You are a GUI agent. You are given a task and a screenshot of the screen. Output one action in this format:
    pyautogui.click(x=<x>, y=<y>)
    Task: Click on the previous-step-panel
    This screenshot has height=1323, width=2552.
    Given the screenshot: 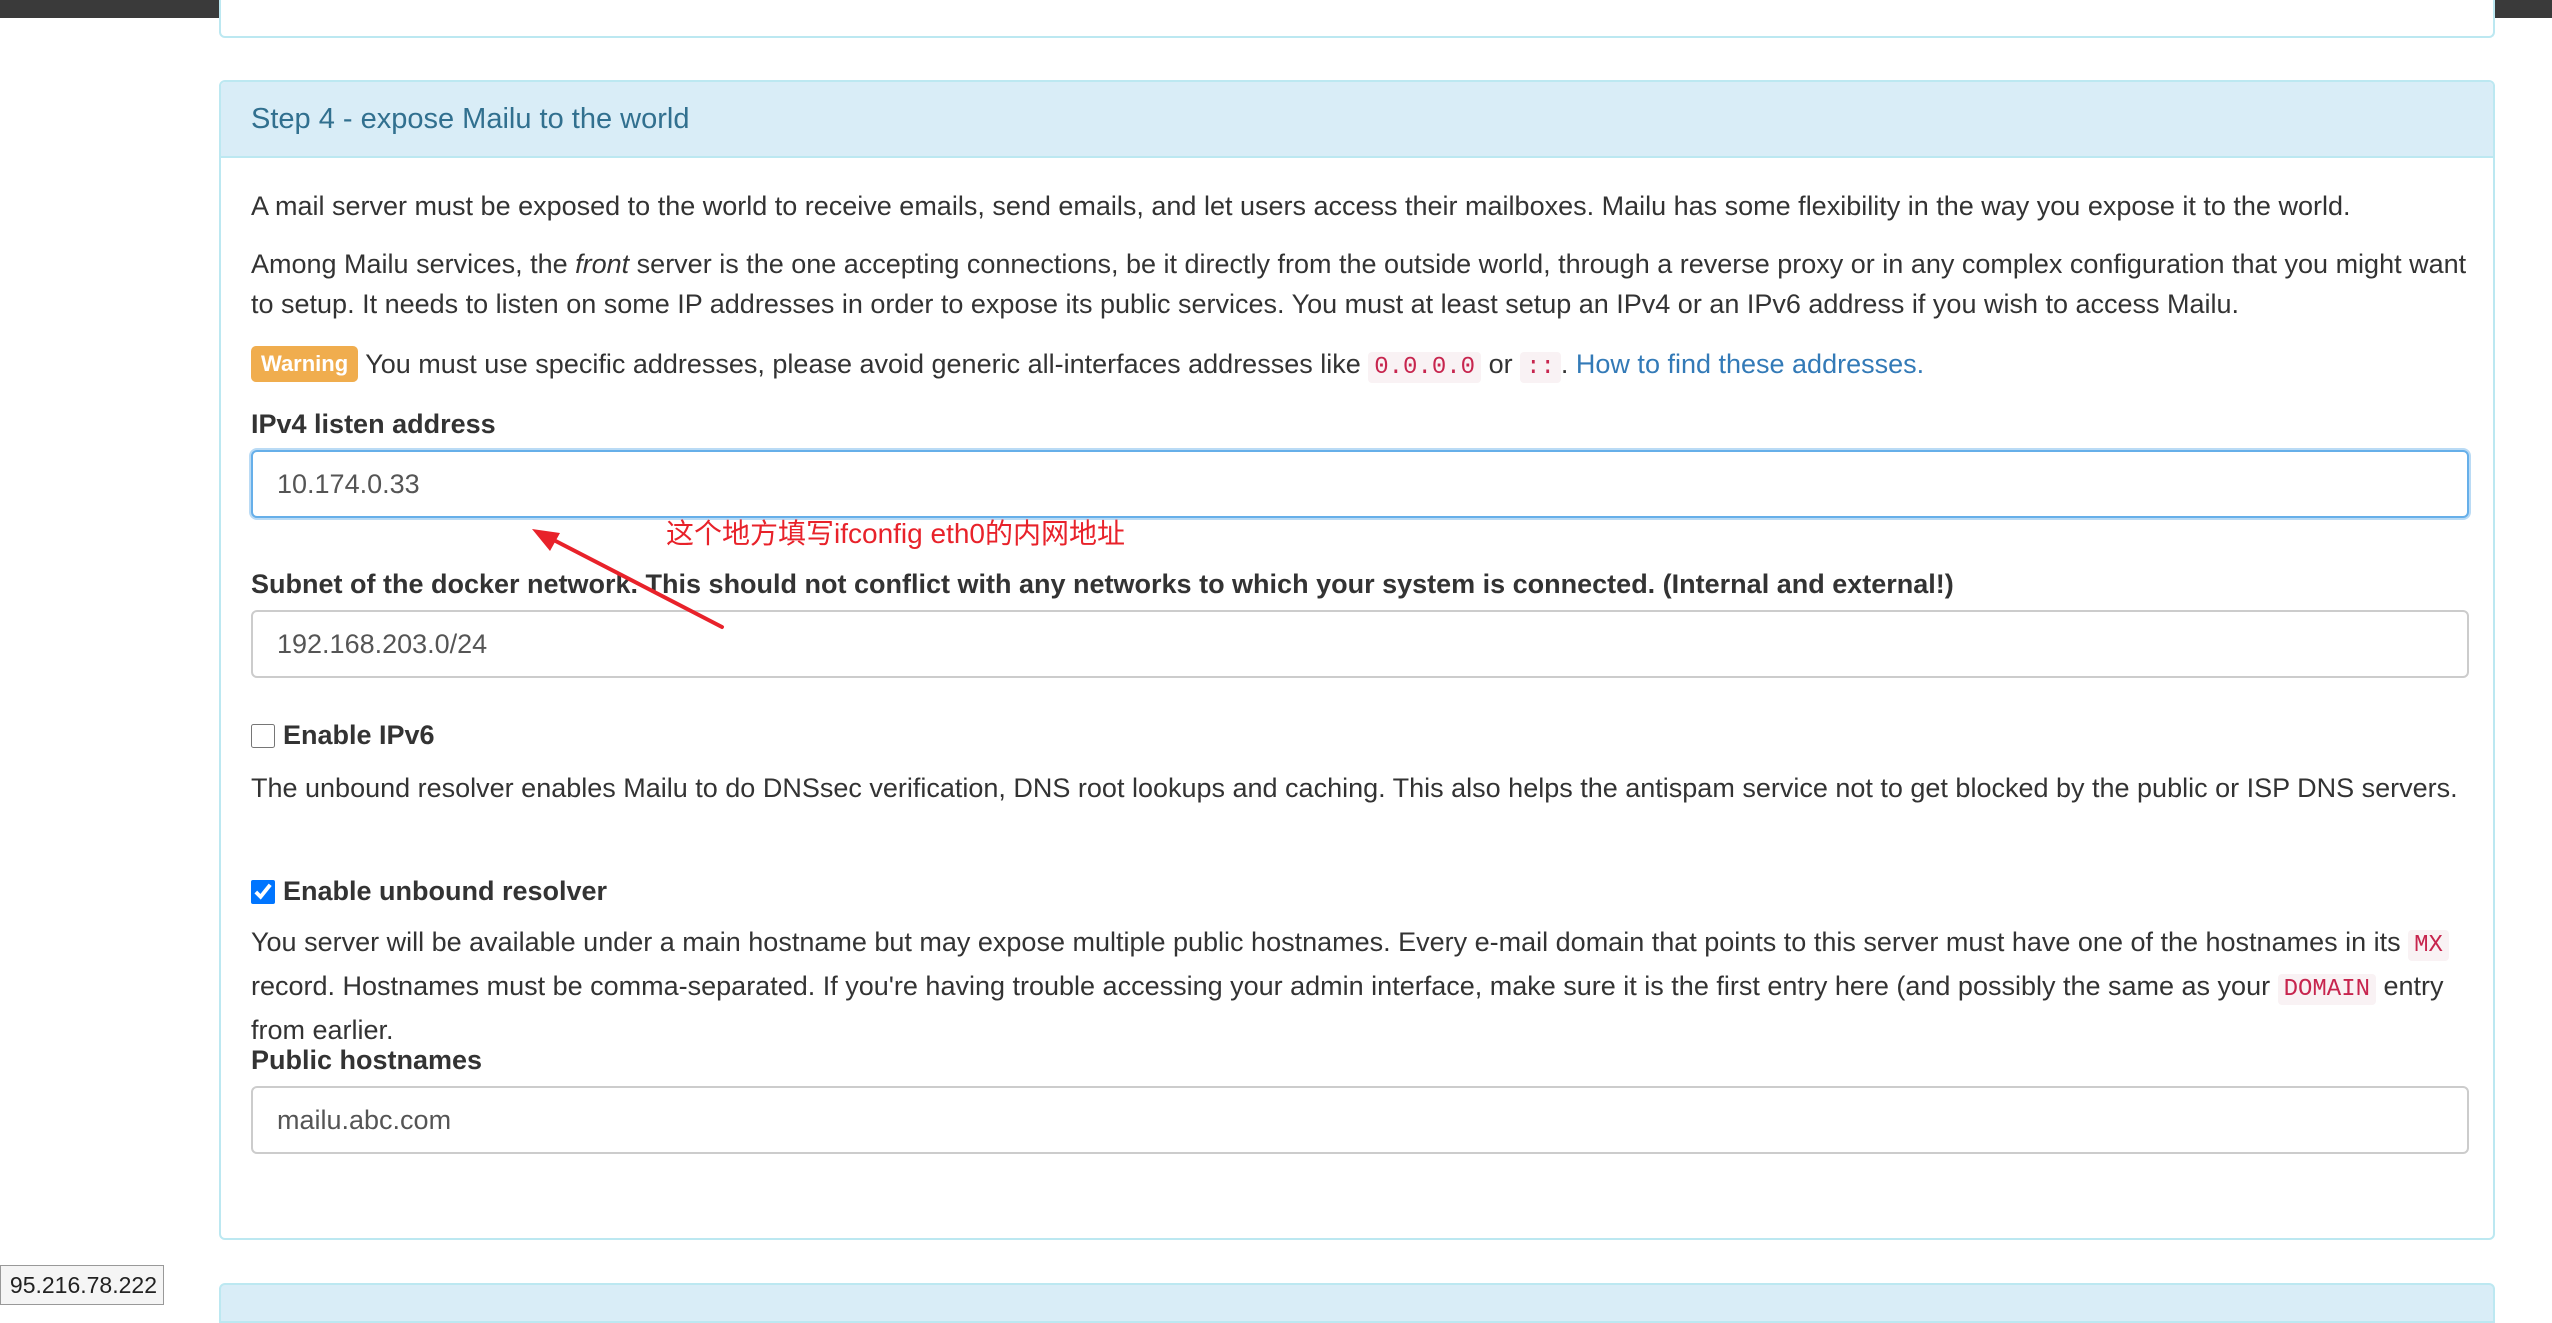 What is the action you would take?
    pyautogui.click(x=1357, y=19)
    